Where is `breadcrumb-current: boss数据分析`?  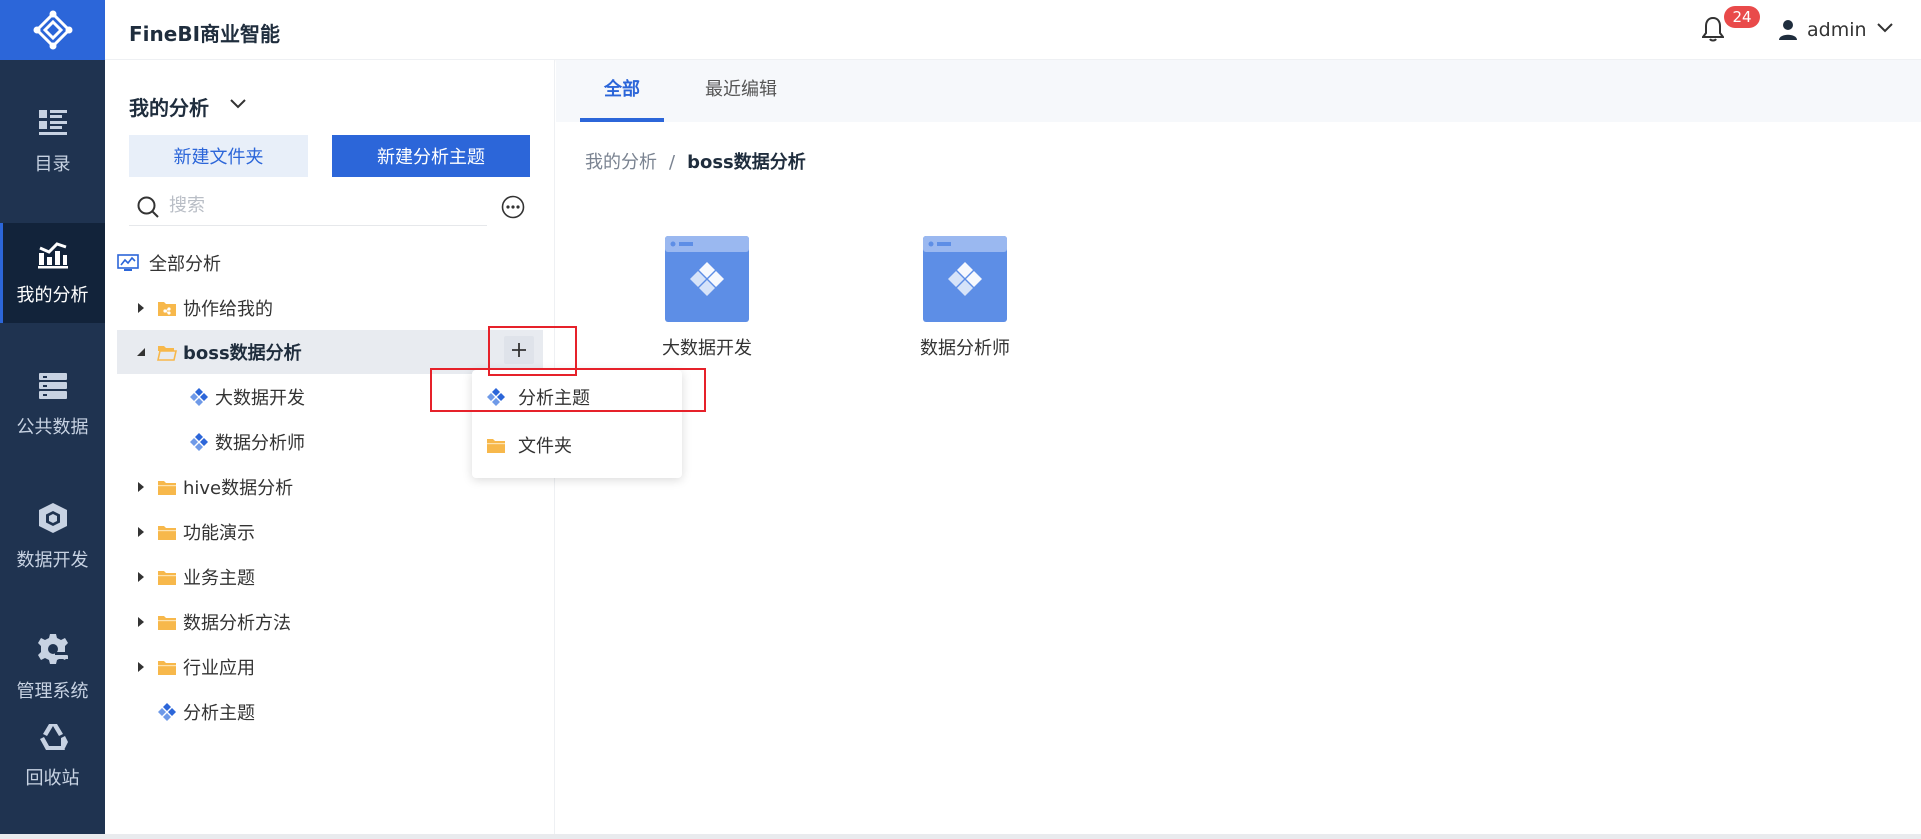
breadcrumb-current: boss数据分析 is located at coordinates (746, 162).